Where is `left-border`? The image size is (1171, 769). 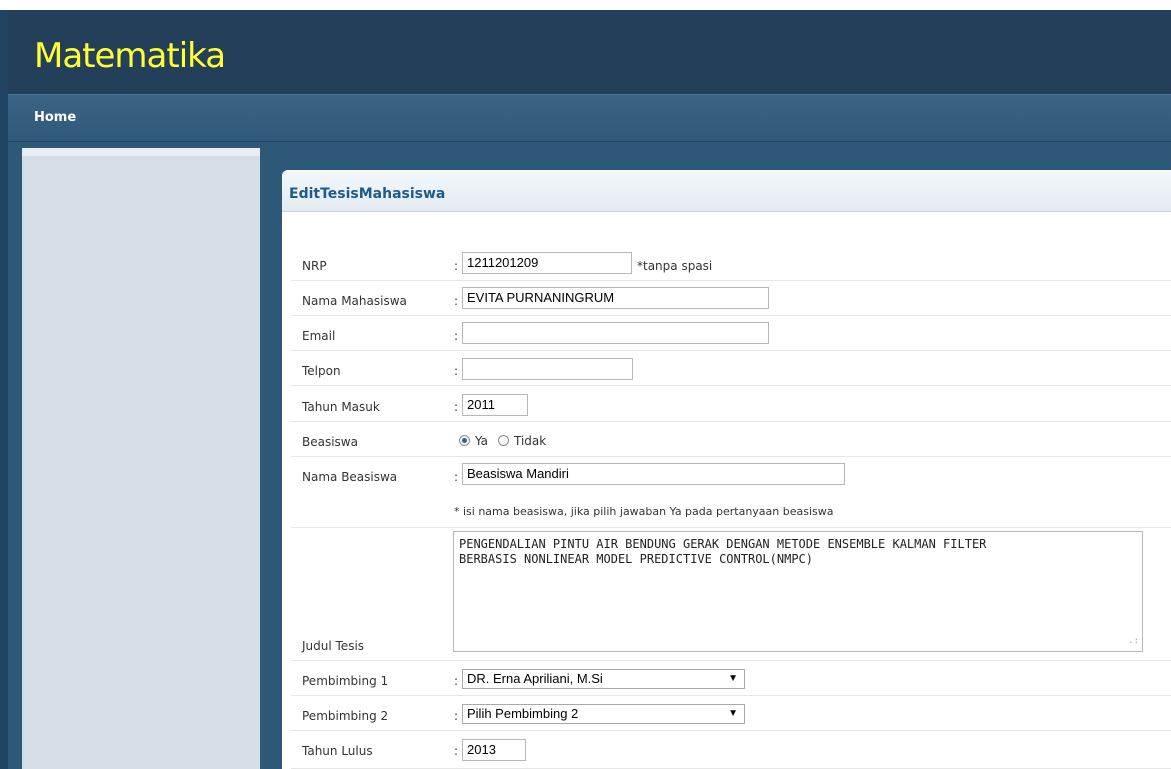 left-border is located at coordinates (4, 389).